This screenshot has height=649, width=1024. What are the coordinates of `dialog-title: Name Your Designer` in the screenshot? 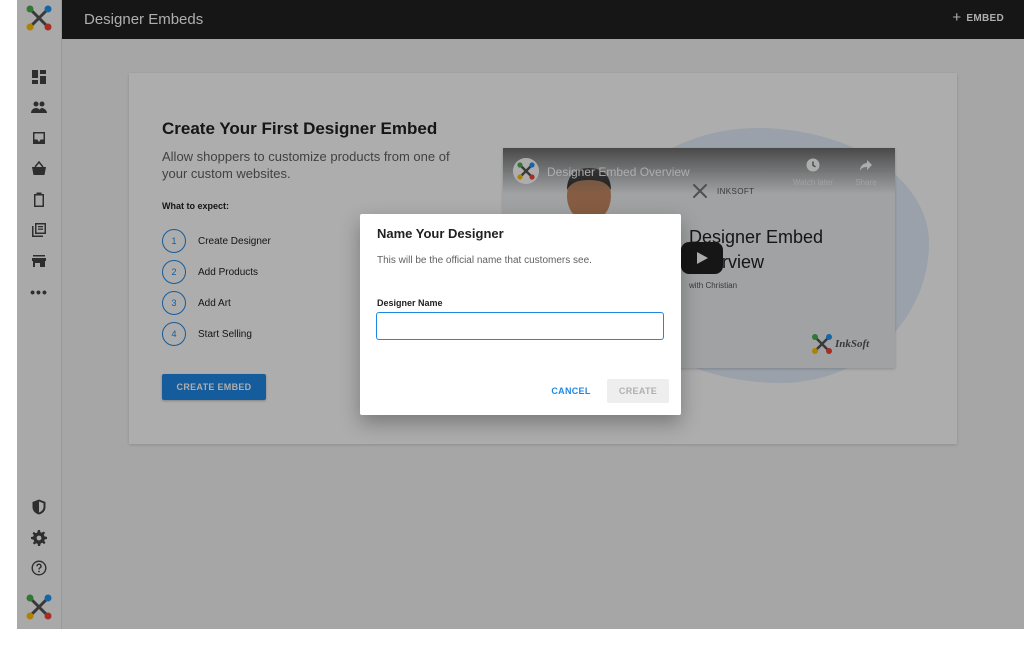 It's located at (440, 233).